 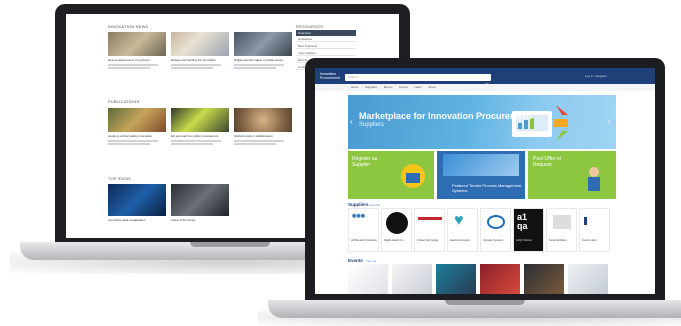 I want to click on carousel-next-icon: ›, so click(x=609, y=121).